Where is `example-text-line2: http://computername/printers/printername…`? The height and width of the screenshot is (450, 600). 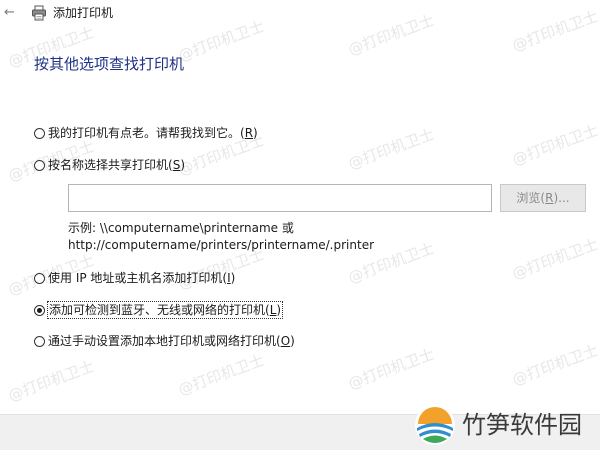 example-text-line2: http://computername/printers/printername… is located at coordinates (221, 245).